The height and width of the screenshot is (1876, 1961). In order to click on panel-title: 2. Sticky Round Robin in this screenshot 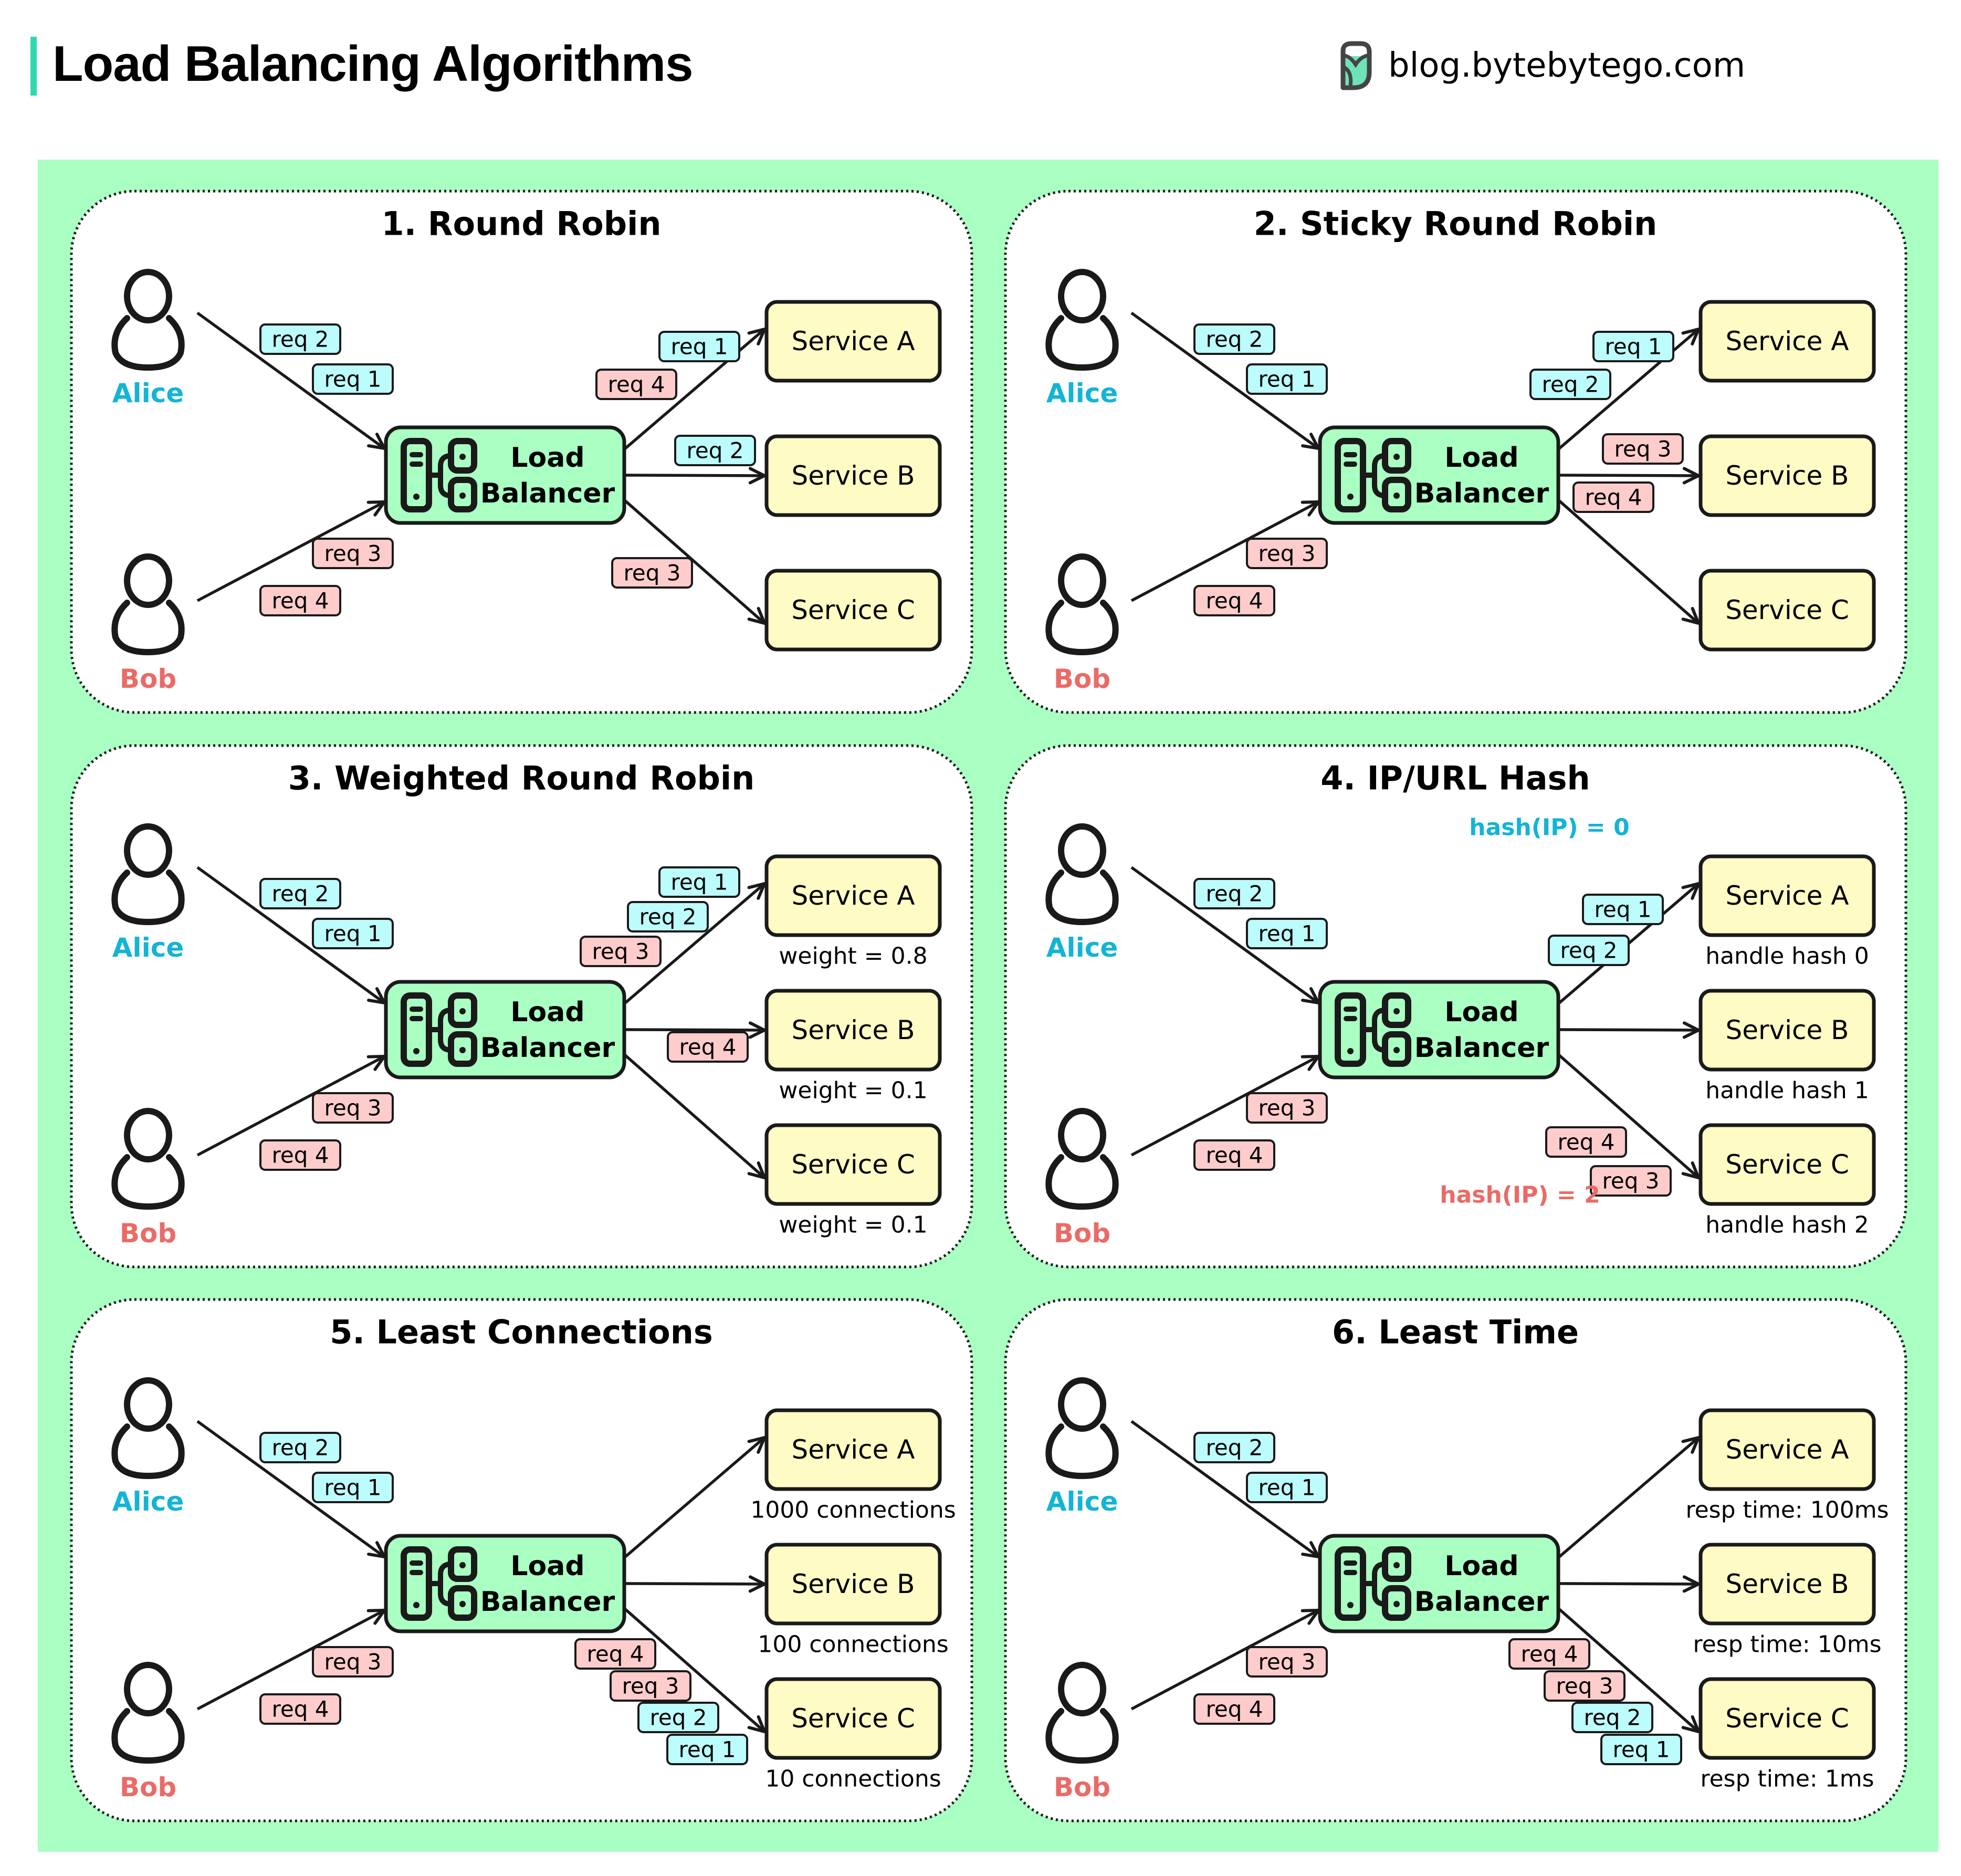, I will do `click(1456, 224)`.